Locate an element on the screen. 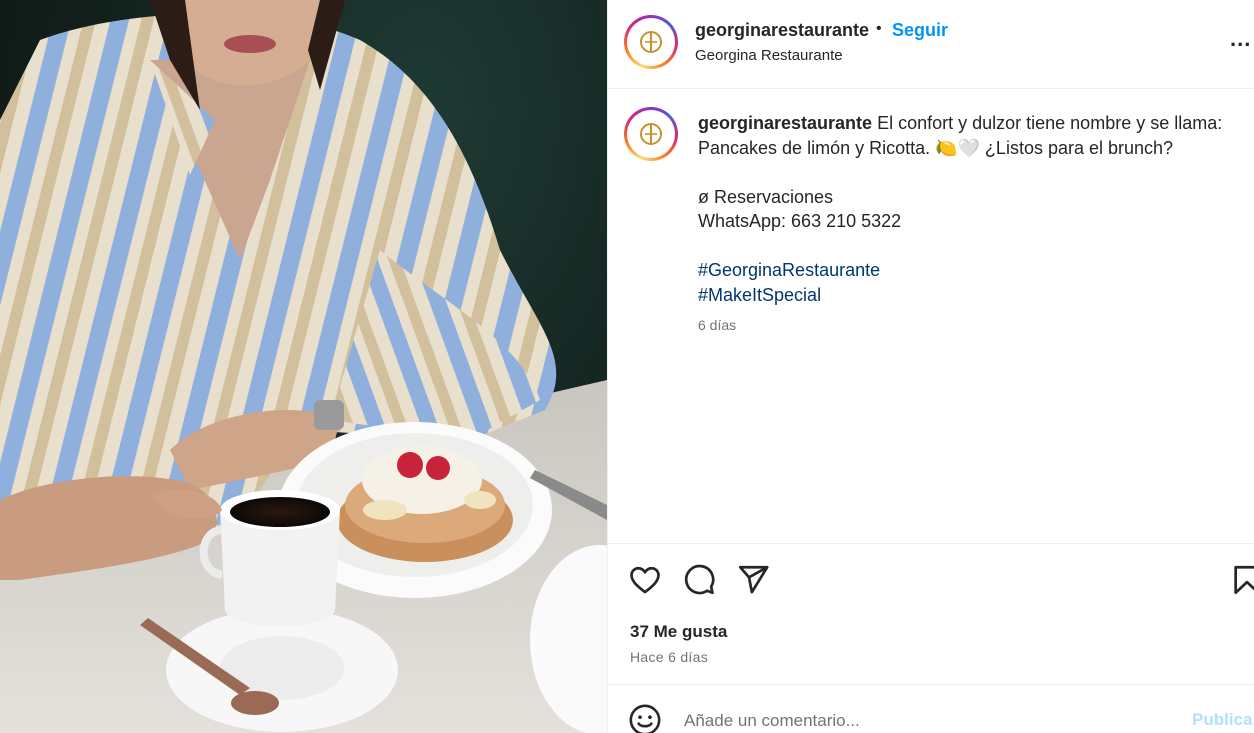  heart-icon is located at coordinates (645, 580).